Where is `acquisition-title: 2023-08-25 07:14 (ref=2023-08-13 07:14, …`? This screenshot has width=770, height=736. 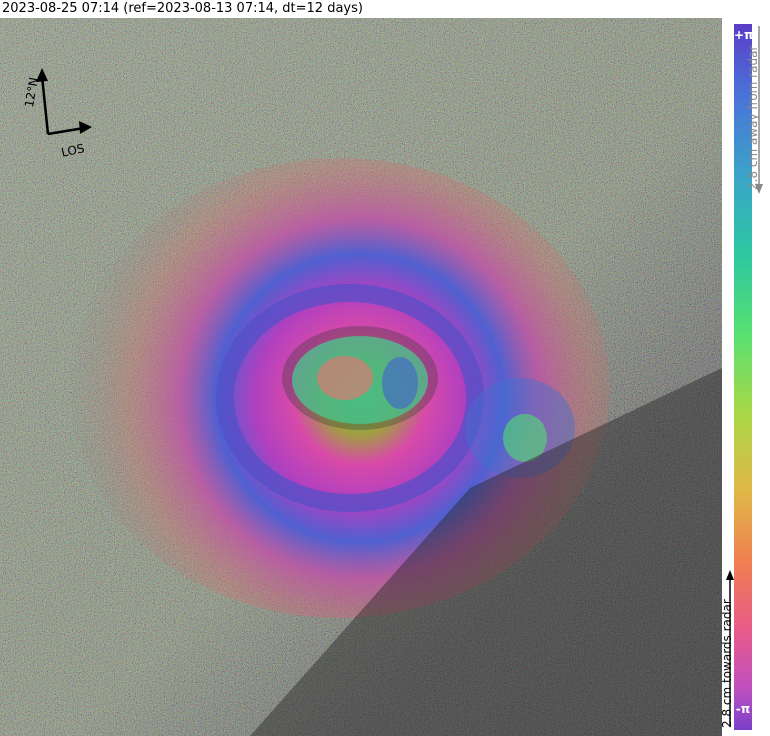
acquisition-title: 2023-08-25 07:14 (ref=2023-08-13 07:14, … is located at coordinates (182, 8).